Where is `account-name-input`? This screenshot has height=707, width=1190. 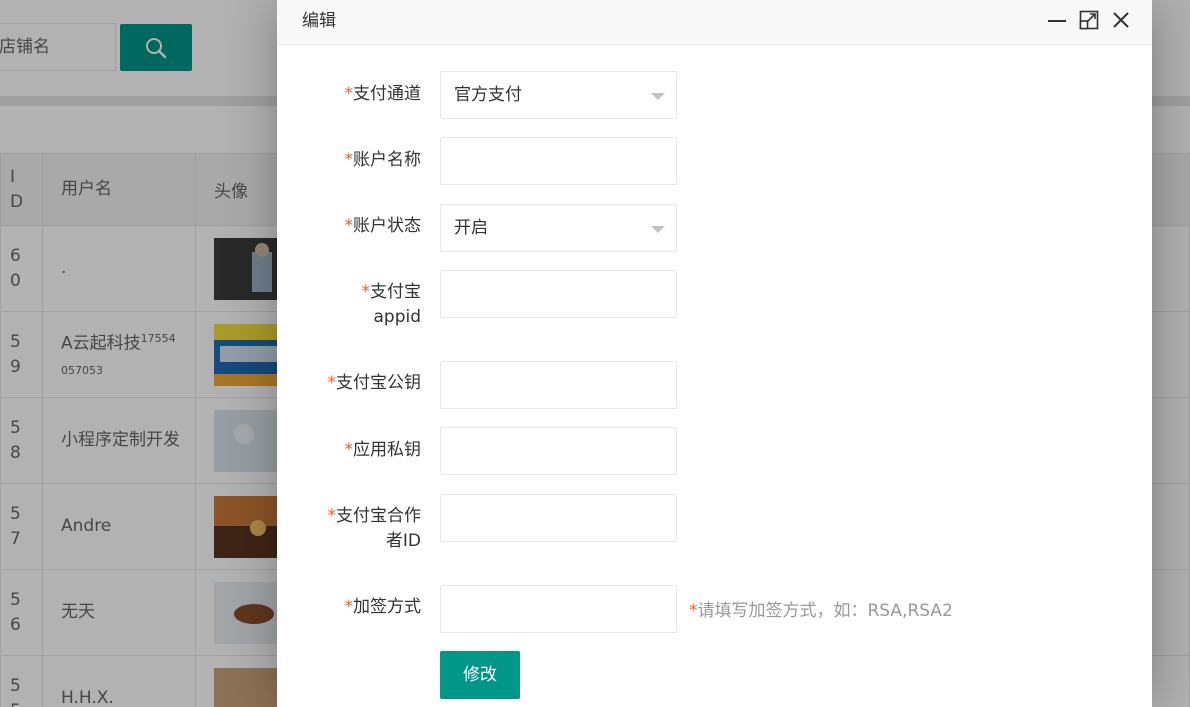
account-name-input is located at coordinates (558, 161).